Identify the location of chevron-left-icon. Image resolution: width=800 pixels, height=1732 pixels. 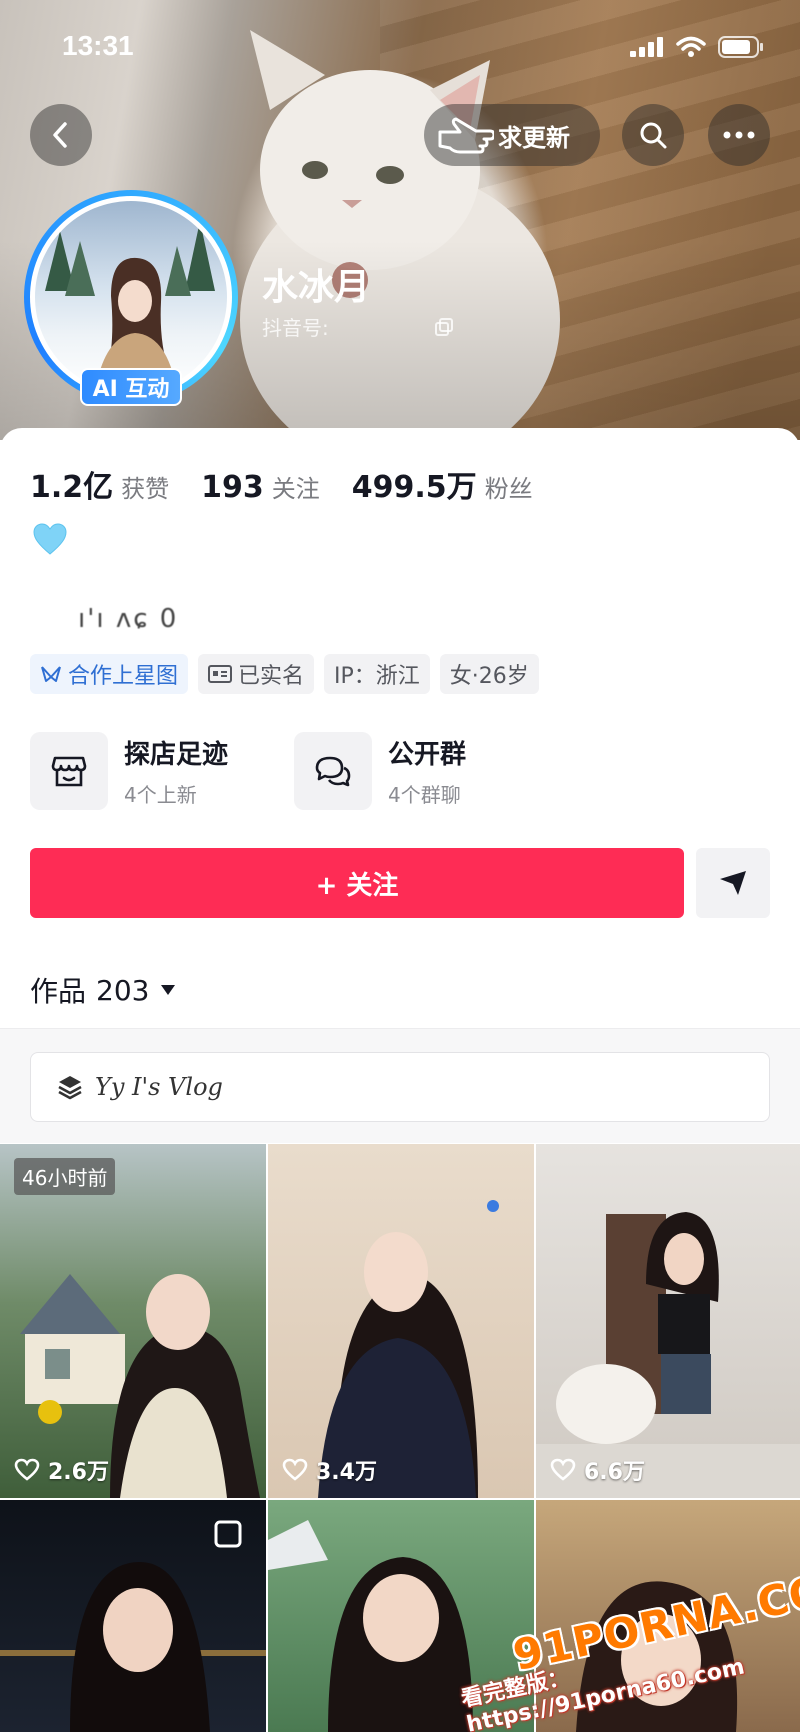
(60, 135).